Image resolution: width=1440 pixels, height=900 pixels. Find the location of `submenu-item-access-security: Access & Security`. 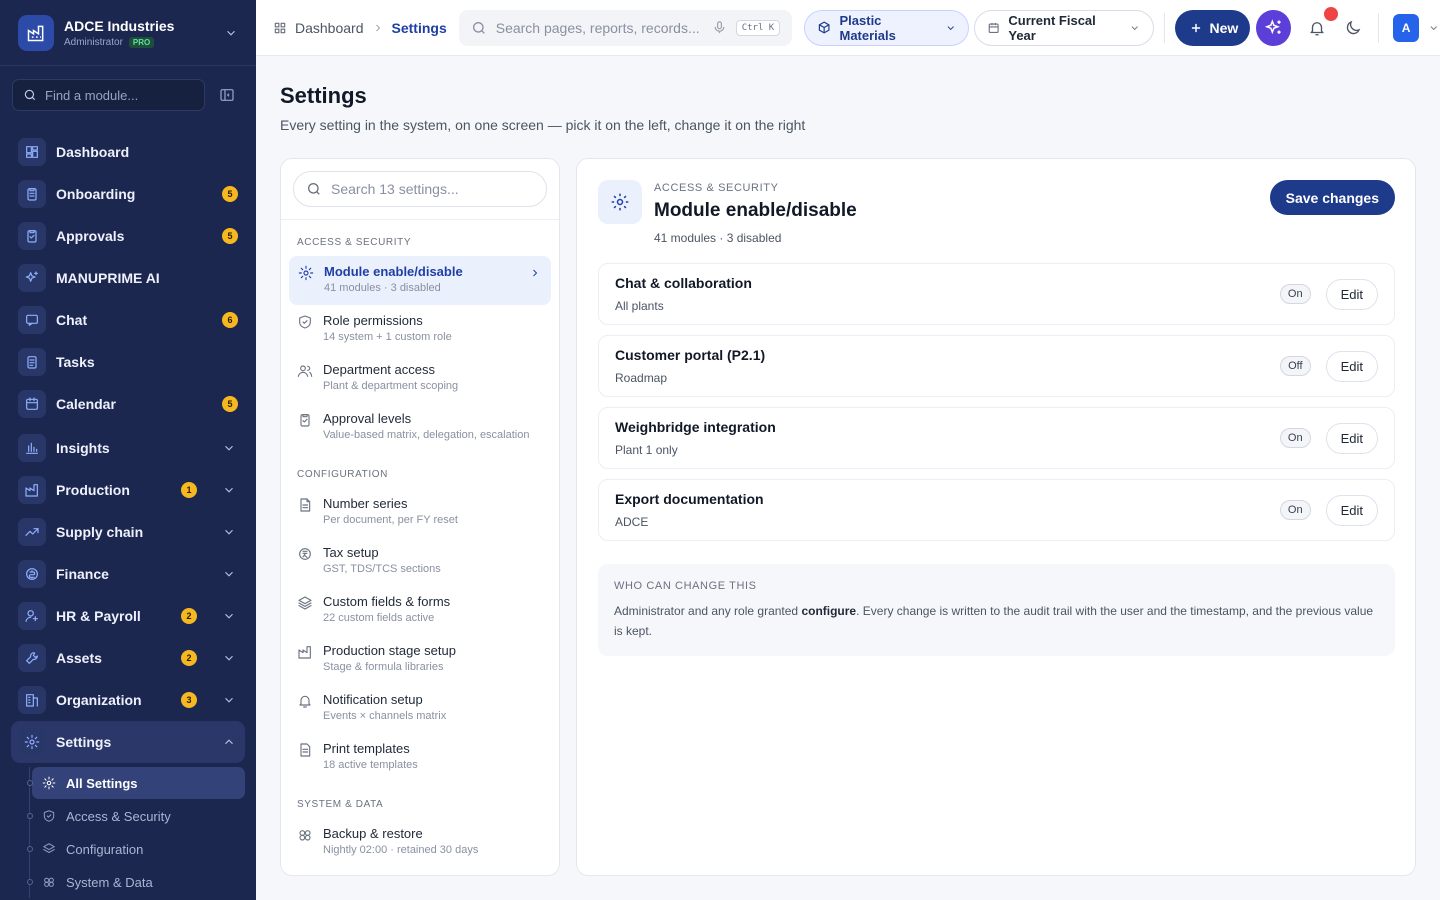

submenu-item-access-security: Access & Security is located at coordinates (136, 816).